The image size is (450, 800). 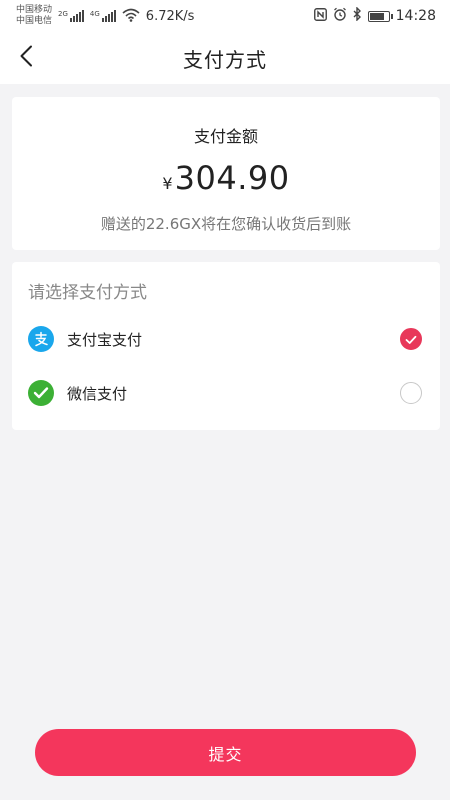 I want to click on status-left: 中国移动 中国电信 2G 4G 6.72K/s, so click(x=105, y=16).